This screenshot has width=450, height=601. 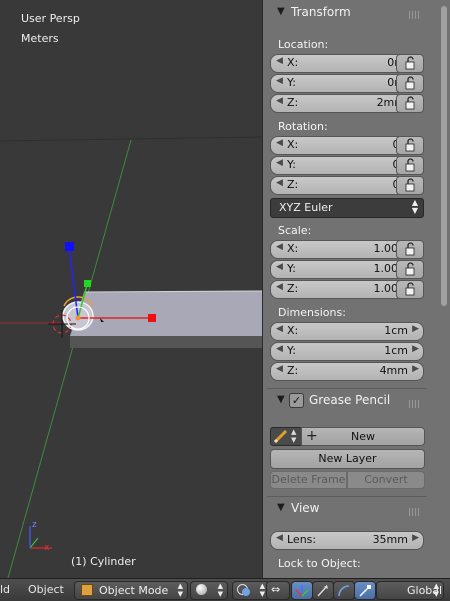 I want to click on lock-location-x-toggle, so click(x=410, y=63).